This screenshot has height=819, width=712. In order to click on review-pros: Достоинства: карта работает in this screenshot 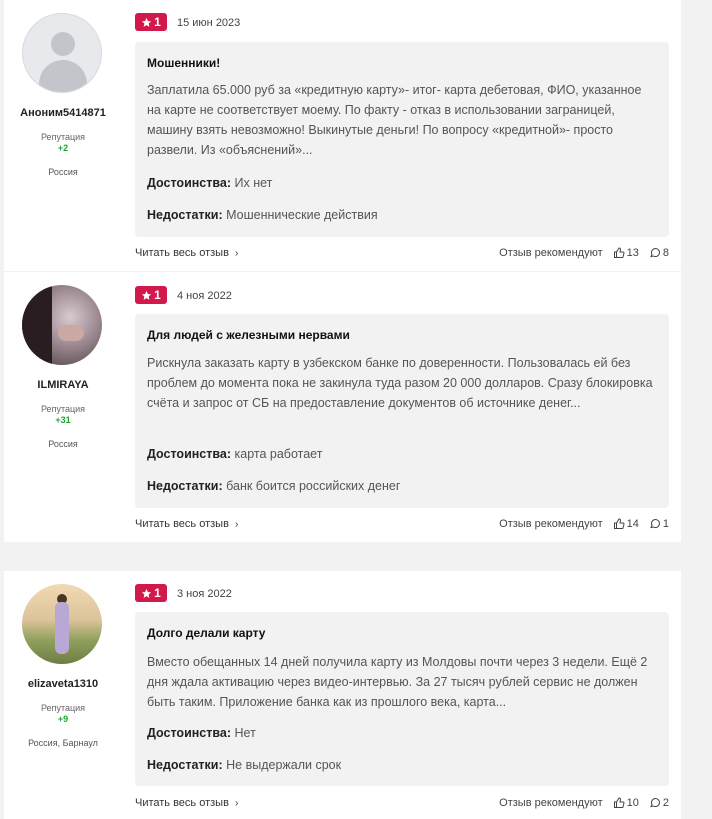, I will do `click(235, 454)`.